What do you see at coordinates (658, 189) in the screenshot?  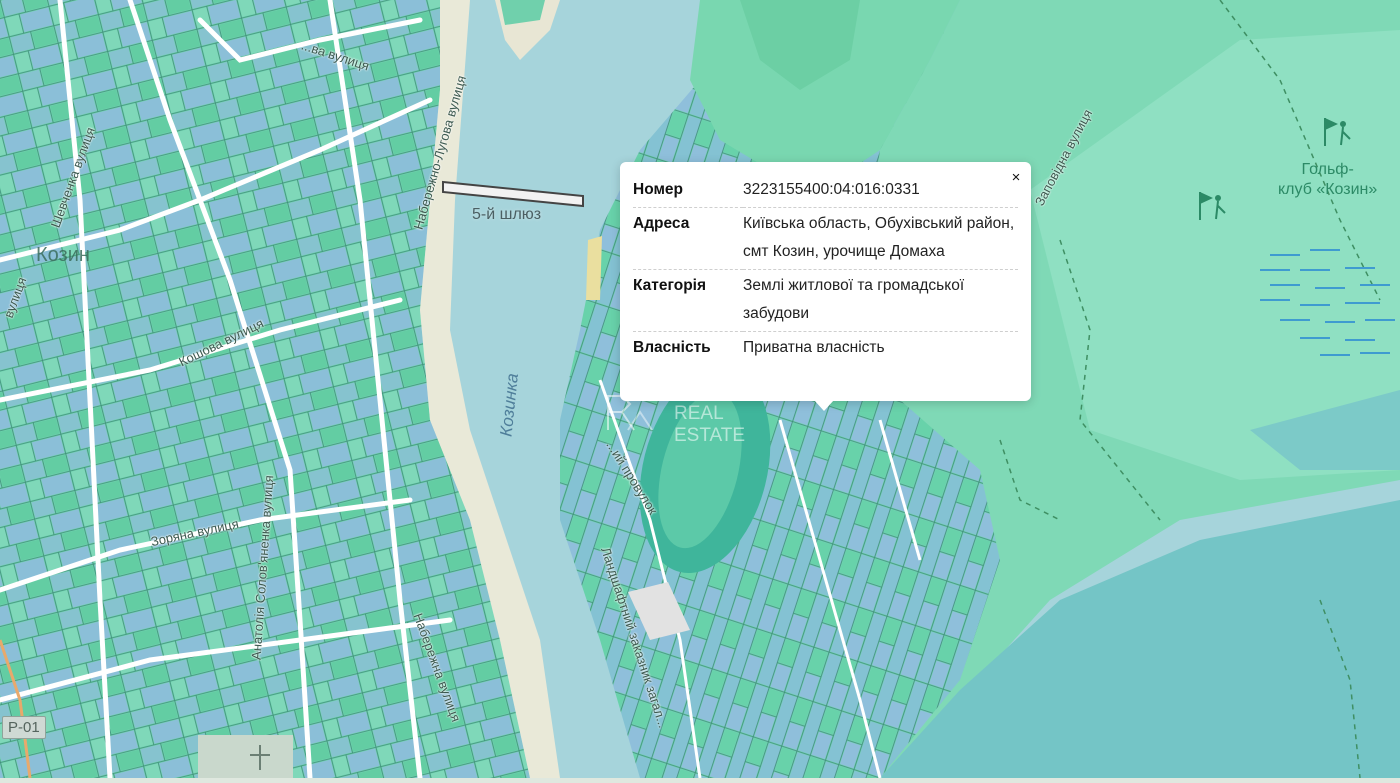 I see `parcel-number-key: Номер` at bounding box center [658, 189].